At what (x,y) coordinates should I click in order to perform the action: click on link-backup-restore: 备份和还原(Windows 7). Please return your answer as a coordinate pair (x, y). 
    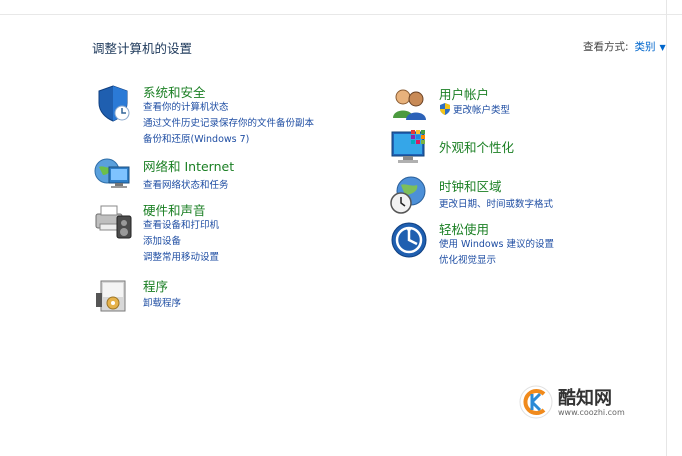
    Looking at the image, I should click on (196, 138).